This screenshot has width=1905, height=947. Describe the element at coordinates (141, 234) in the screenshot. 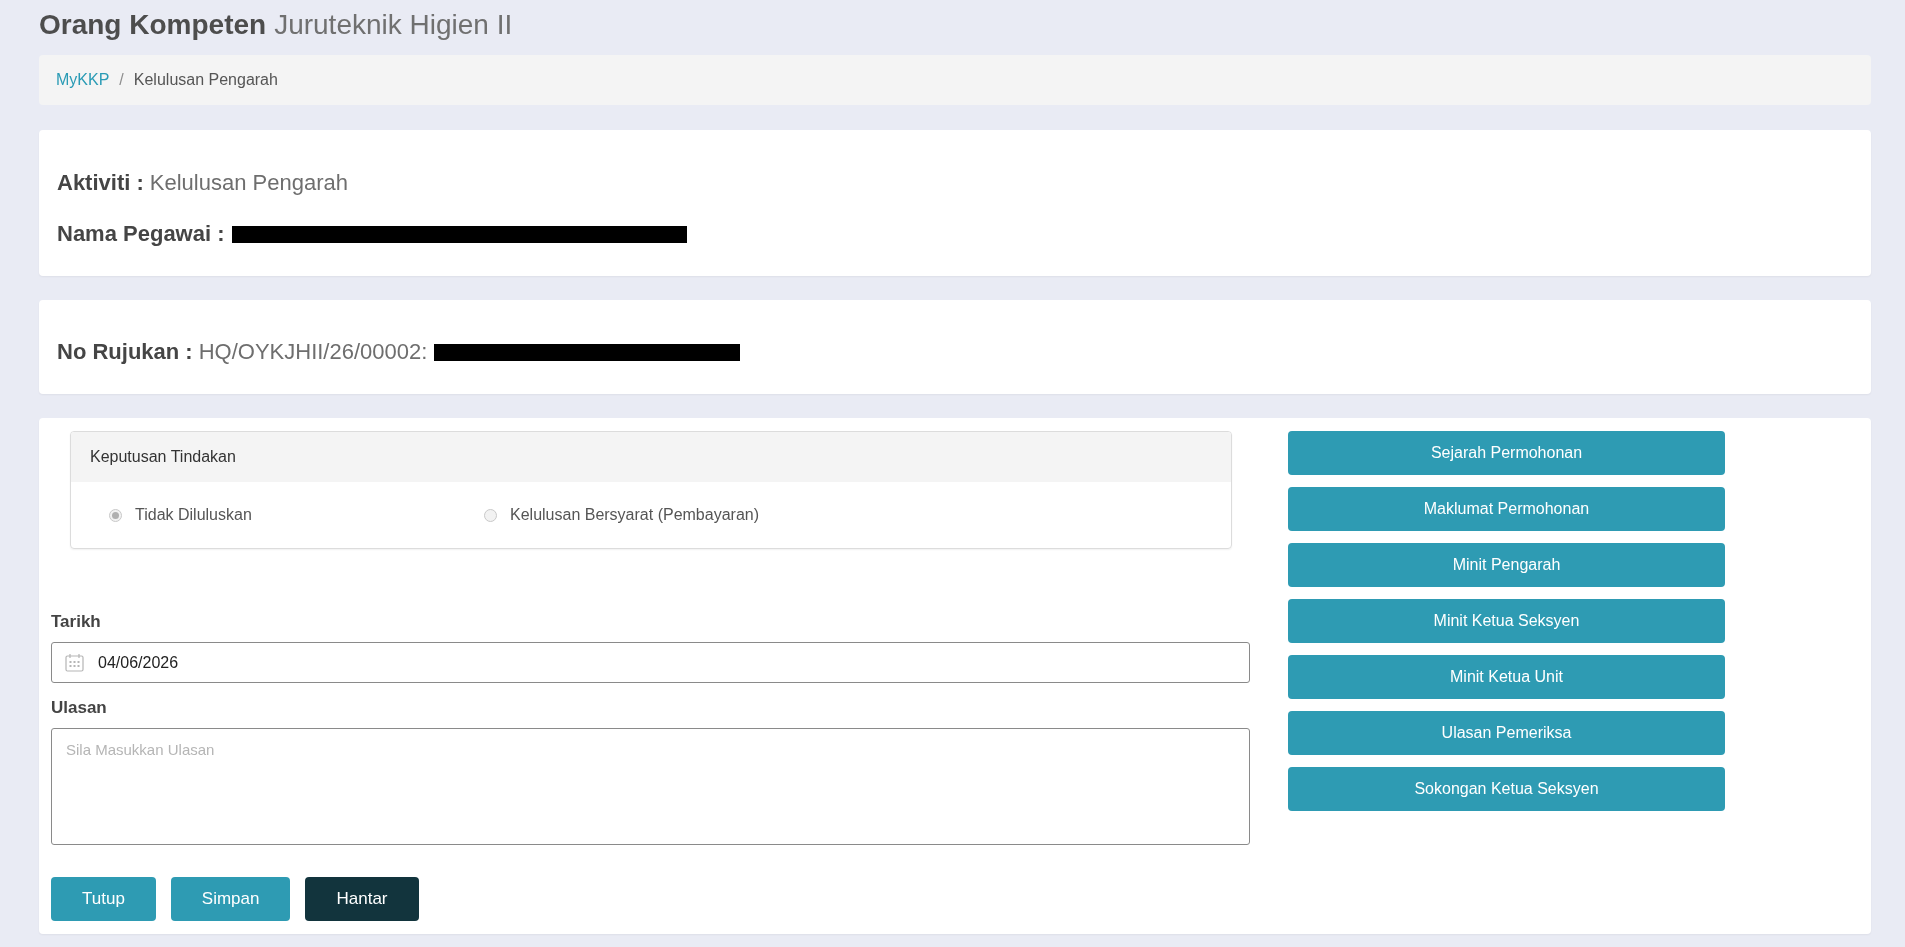

I see `field-label: Nama Pegawai :` at that location.